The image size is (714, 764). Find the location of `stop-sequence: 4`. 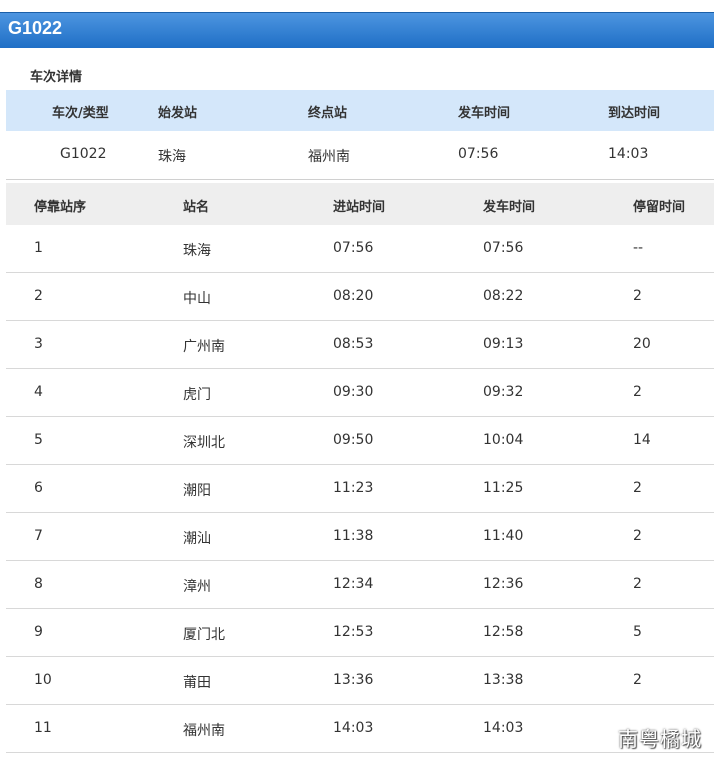

stop-sequence: 4 is located at coordinates (38, 392).